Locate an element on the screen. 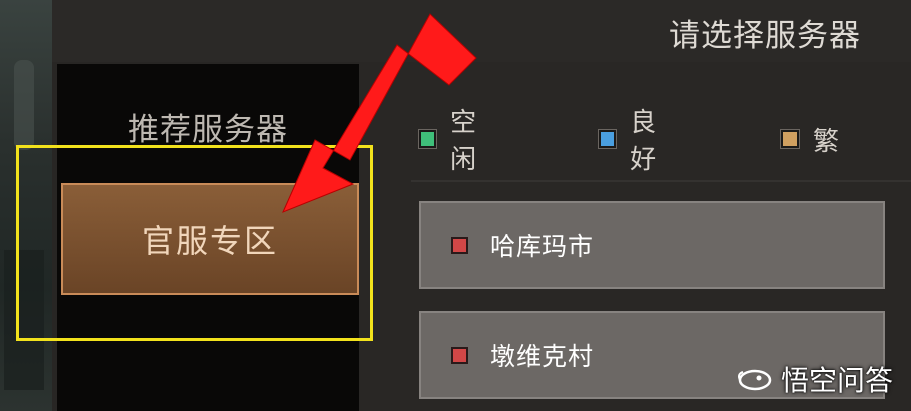  watermark: 悟空问答 is located at coordinates (815, 379).